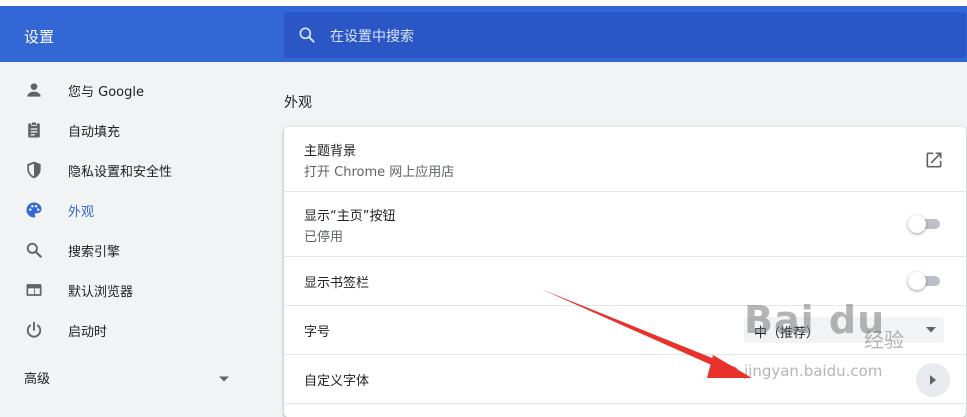 This screenshot has height=417, width=967. Describe the element at coordinates (81, 212) in the screenshot. I see `sidebar-item-label: 外观` at that location.